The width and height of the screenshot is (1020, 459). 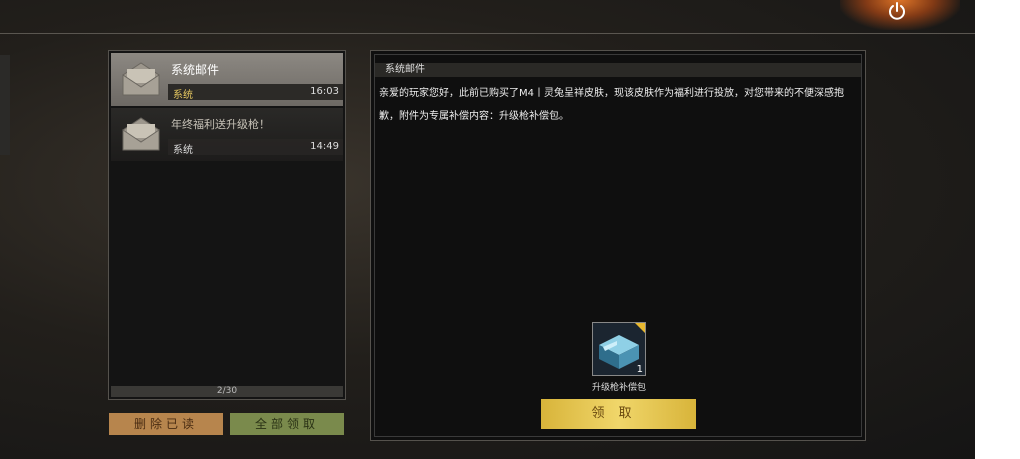 What do you see at coordinates (618, 414) in the screenshot?
I see `claim-button: 领取` at bounding box center [618, 414].